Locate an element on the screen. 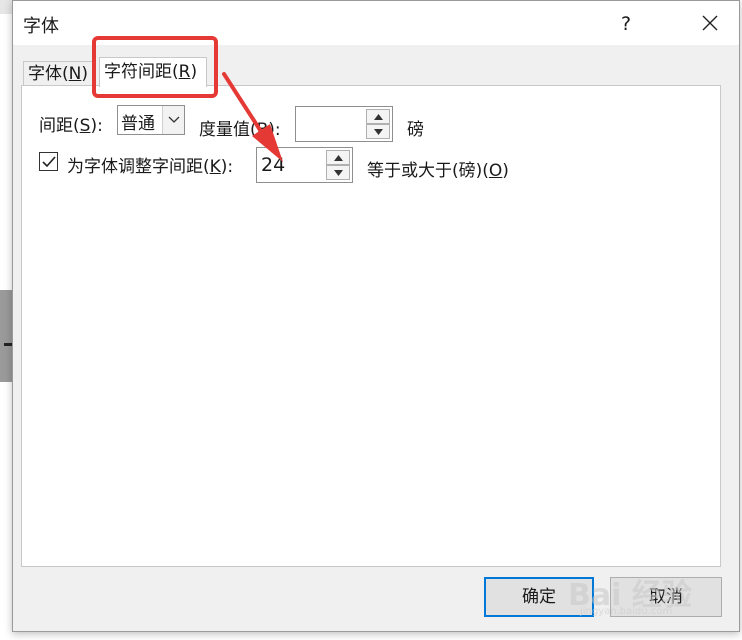  spacing-accesskey: S is located at coordinates (85, 126).